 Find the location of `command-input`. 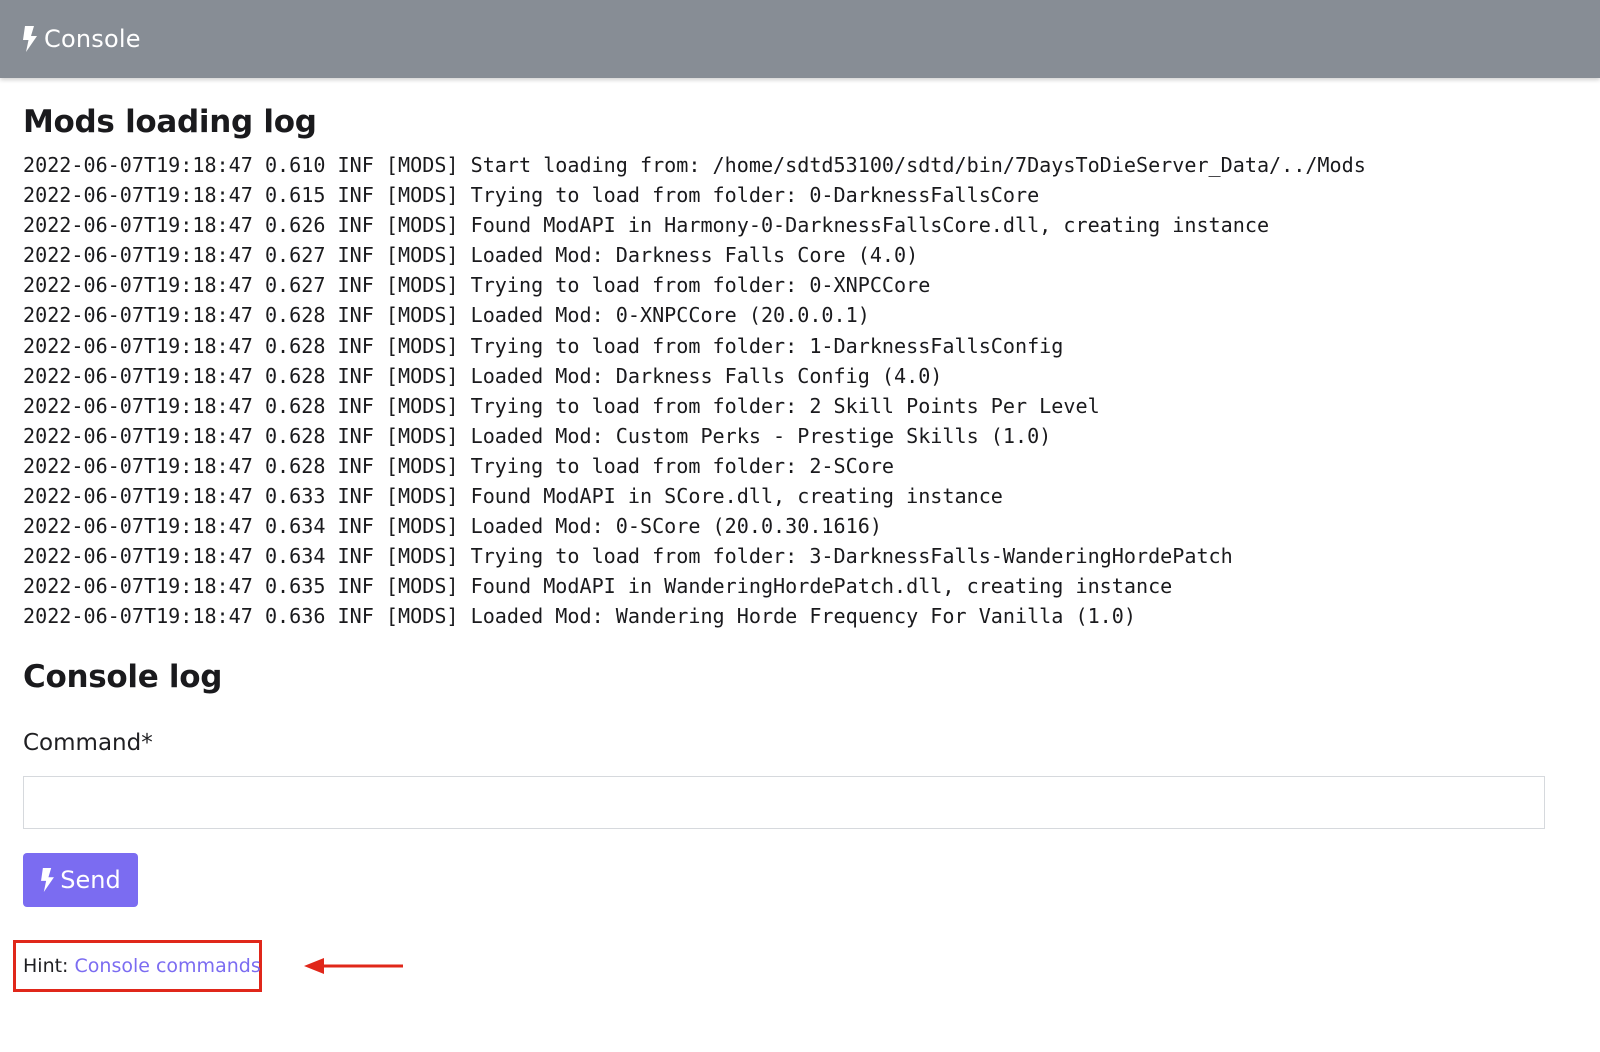

command-input is located at coordinates (784, 802).